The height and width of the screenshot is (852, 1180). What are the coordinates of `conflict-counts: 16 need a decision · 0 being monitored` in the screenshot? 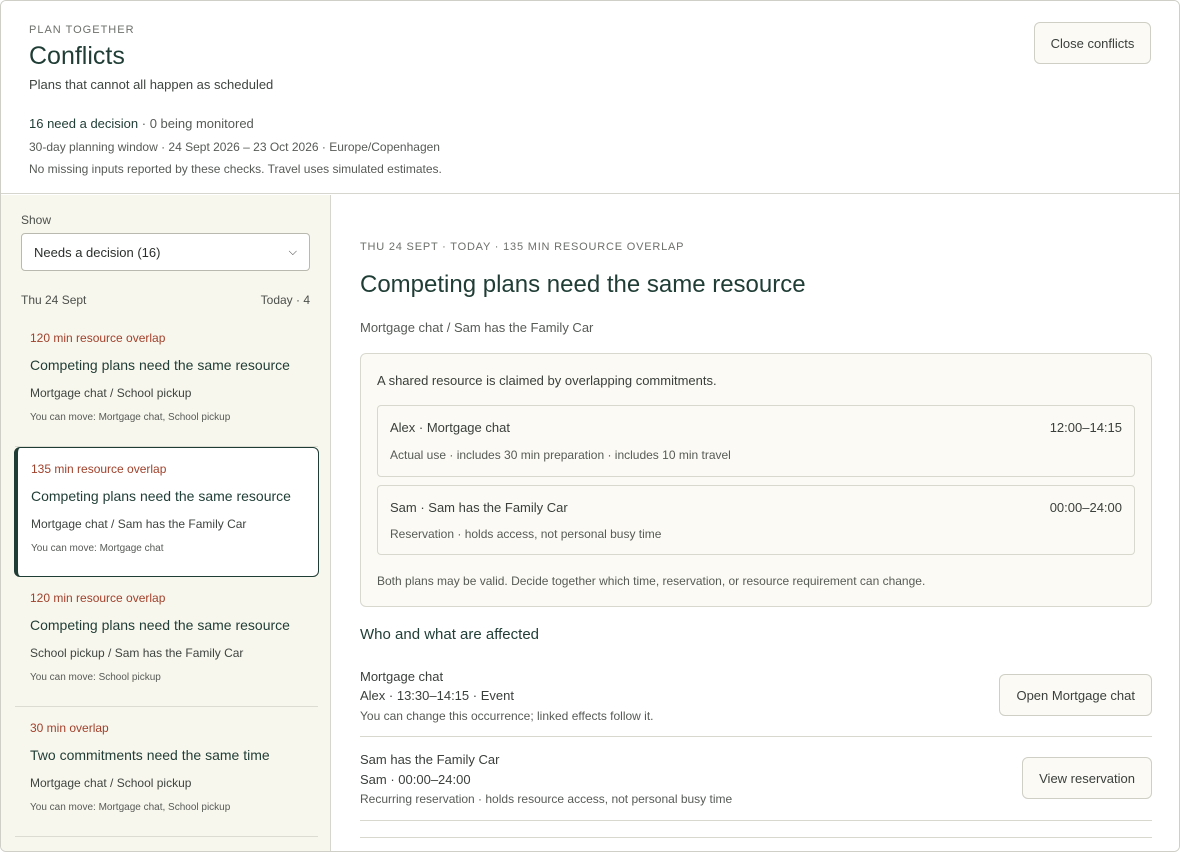 It's located at (141, 123).